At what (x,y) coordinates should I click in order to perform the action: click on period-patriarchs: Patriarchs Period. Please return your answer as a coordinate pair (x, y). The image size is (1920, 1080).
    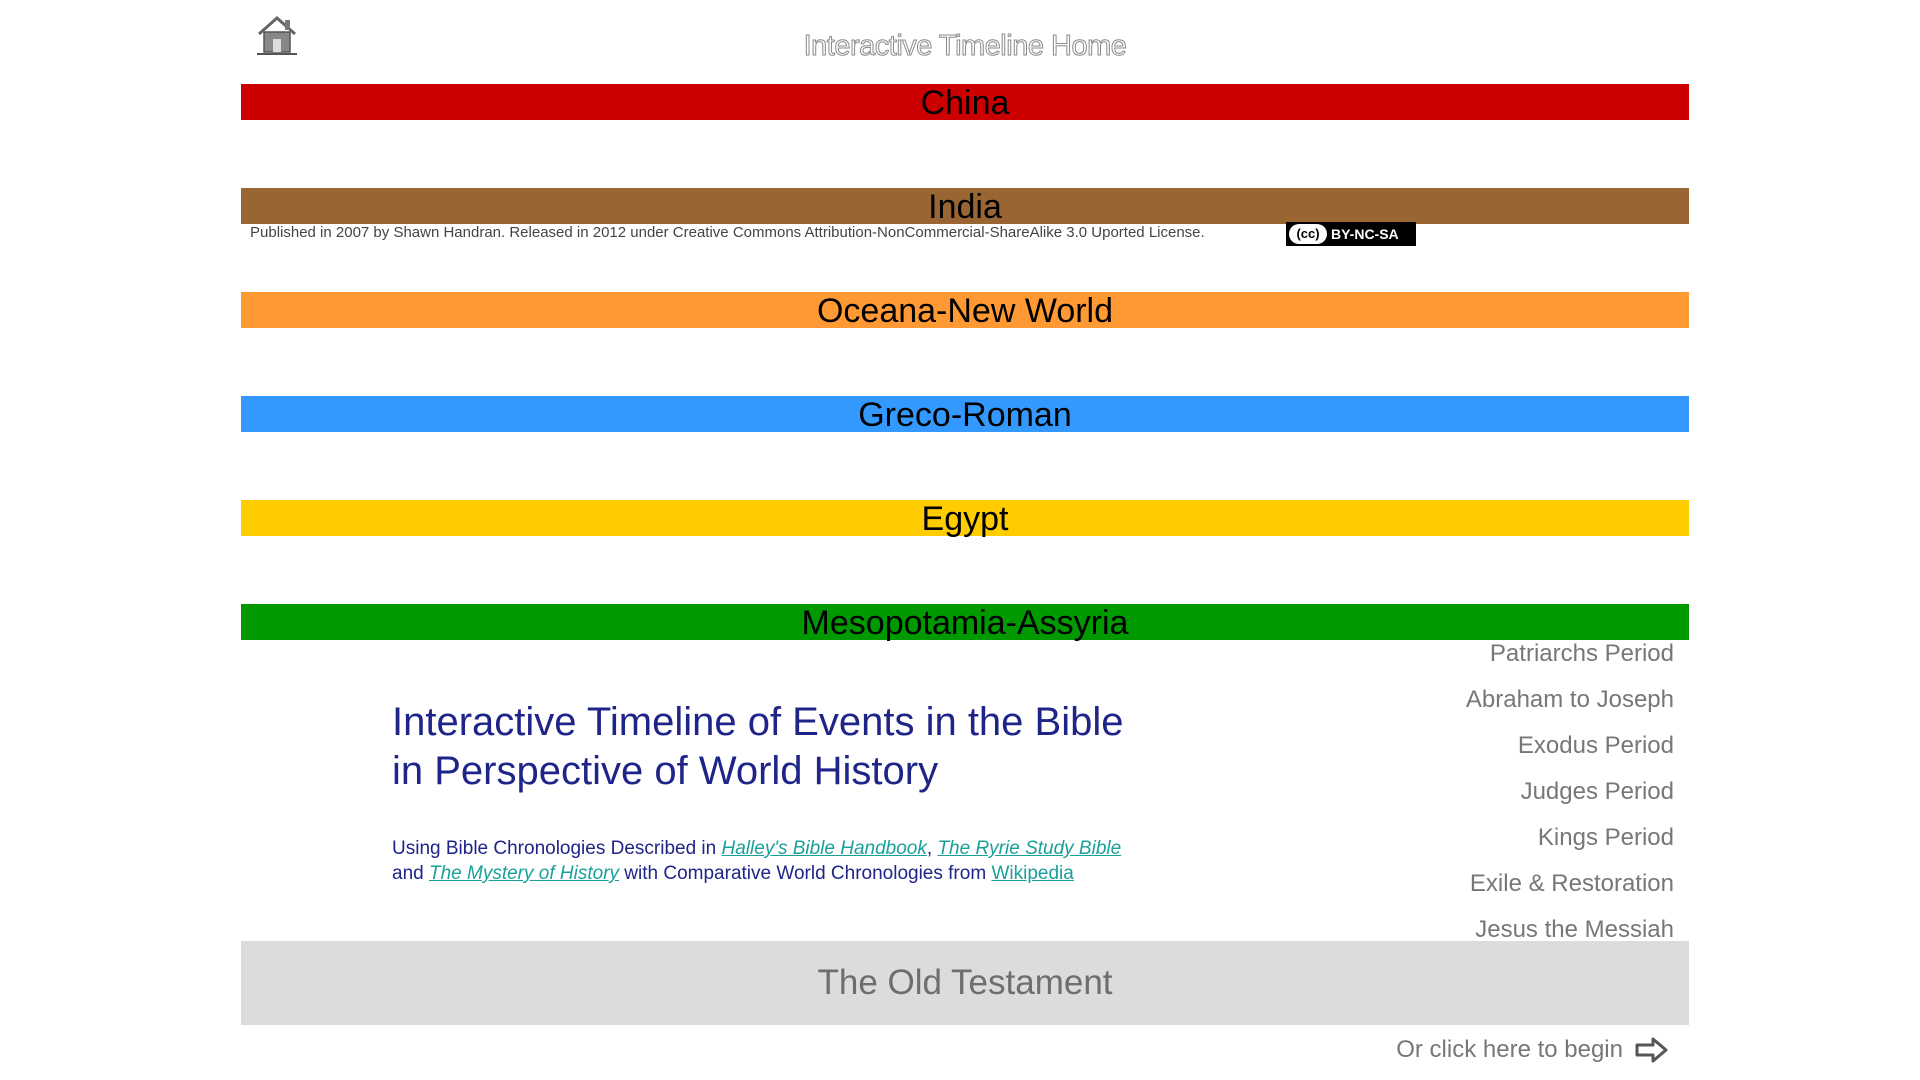
    Looking at the image, I should click on (1582, 654).